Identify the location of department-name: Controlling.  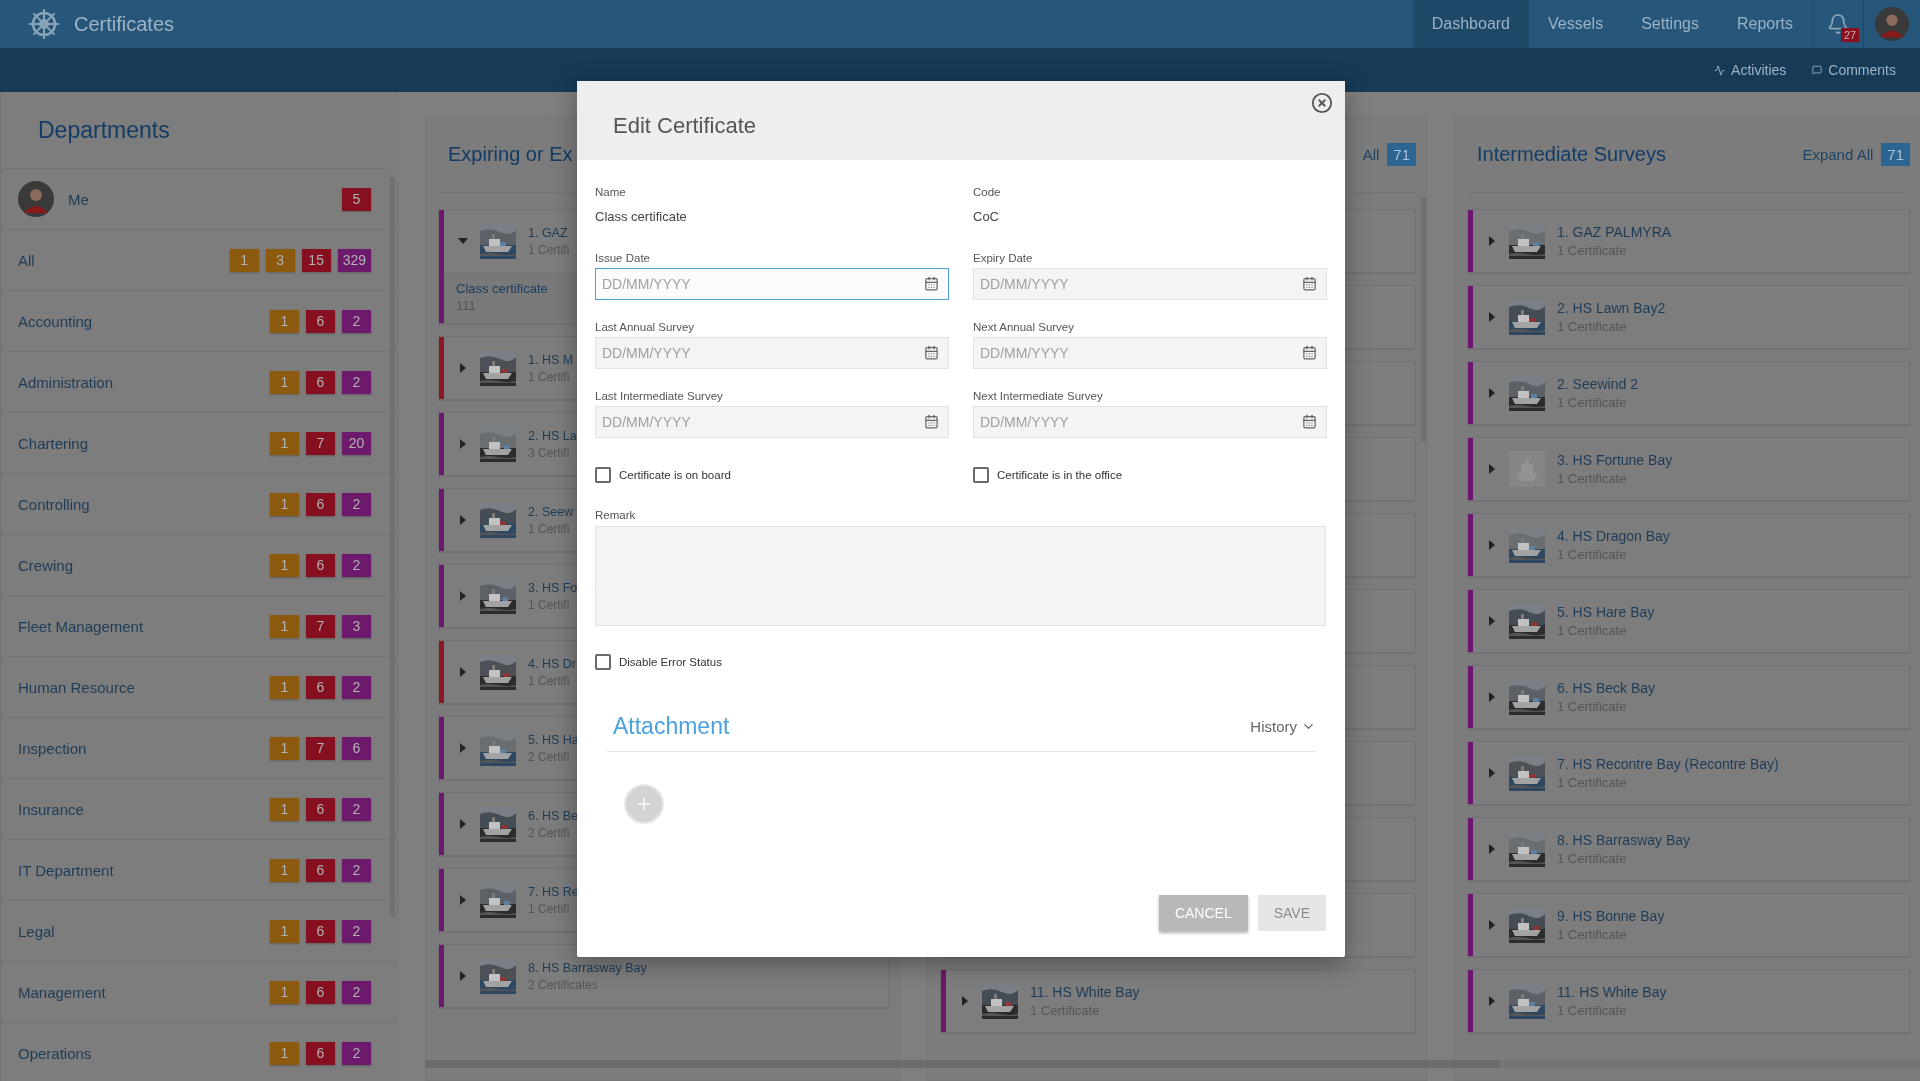
(54, 504).